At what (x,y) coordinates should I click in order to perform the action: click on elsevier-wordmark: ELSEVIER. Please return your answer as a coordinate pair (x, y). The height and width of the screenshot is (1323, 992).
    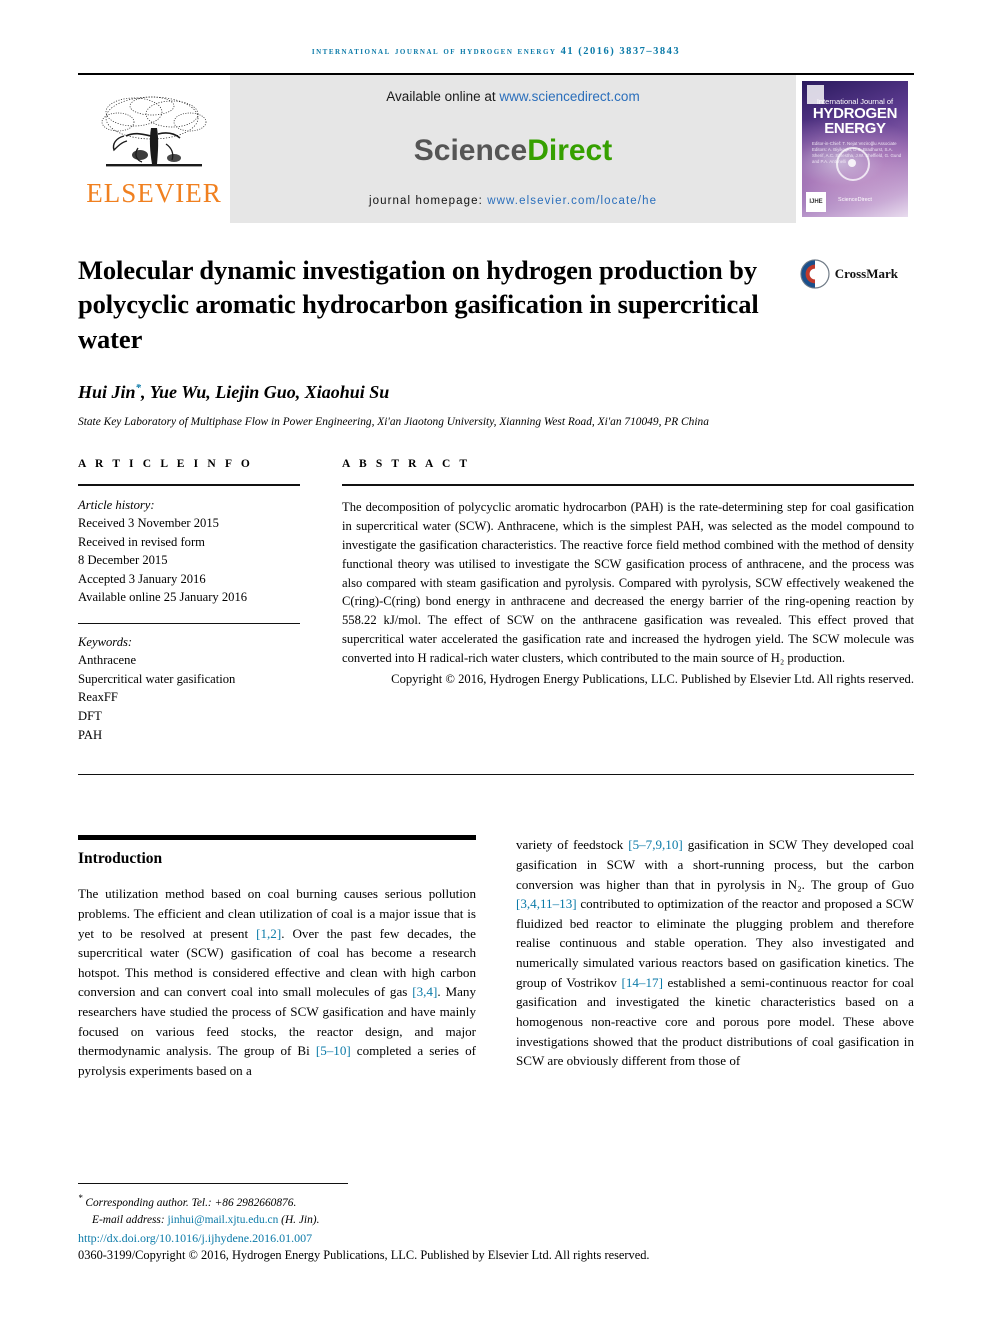
    Looking at the image, I should click on (154, 192).